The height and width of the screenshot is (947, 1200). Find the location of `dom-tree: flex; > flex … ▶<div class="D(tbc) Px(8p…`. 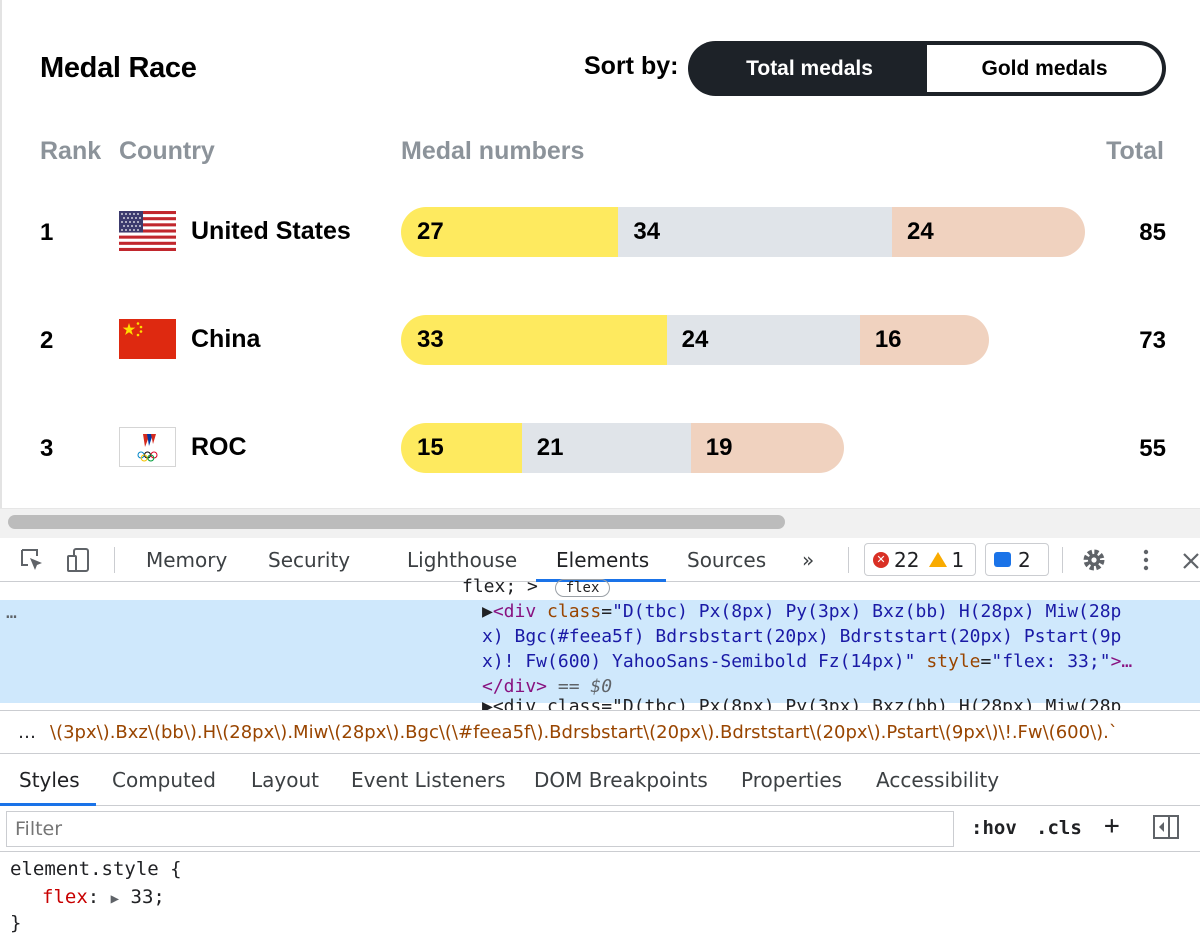

dom-tree: flex; > flex … ▶<div class="D(tbc) Px(8p… is located at coordinates (600, 643).